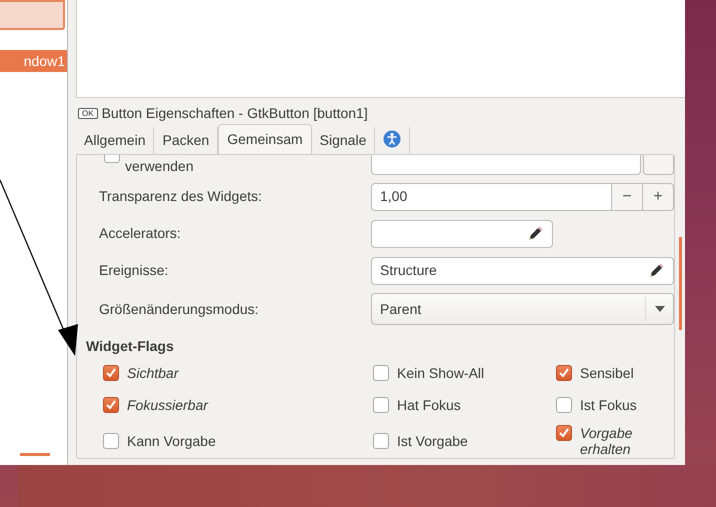  Describe the element at coordinates (658, 165) in the screenshot. I see `field-button` at that location.